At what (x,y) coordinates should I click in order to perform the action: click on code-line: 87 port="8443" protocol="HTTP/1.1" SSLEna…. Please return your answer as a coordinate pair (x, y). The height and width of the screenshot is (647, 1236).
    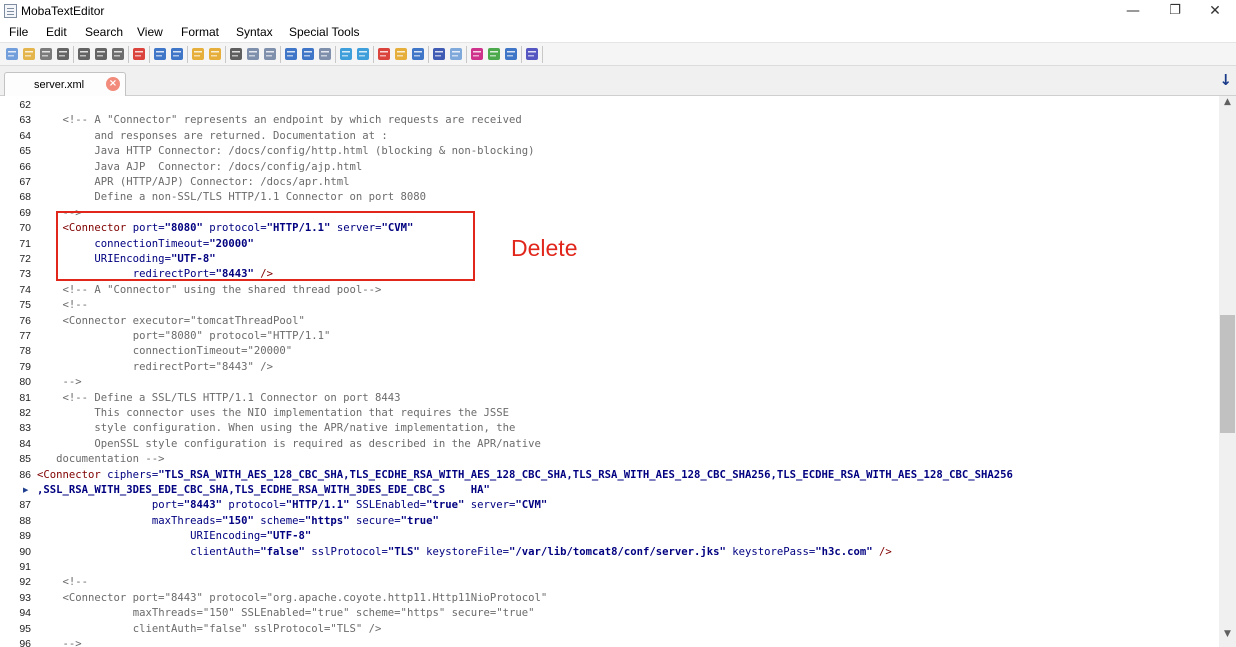
    Looking at the image, I should click on (609, 505).